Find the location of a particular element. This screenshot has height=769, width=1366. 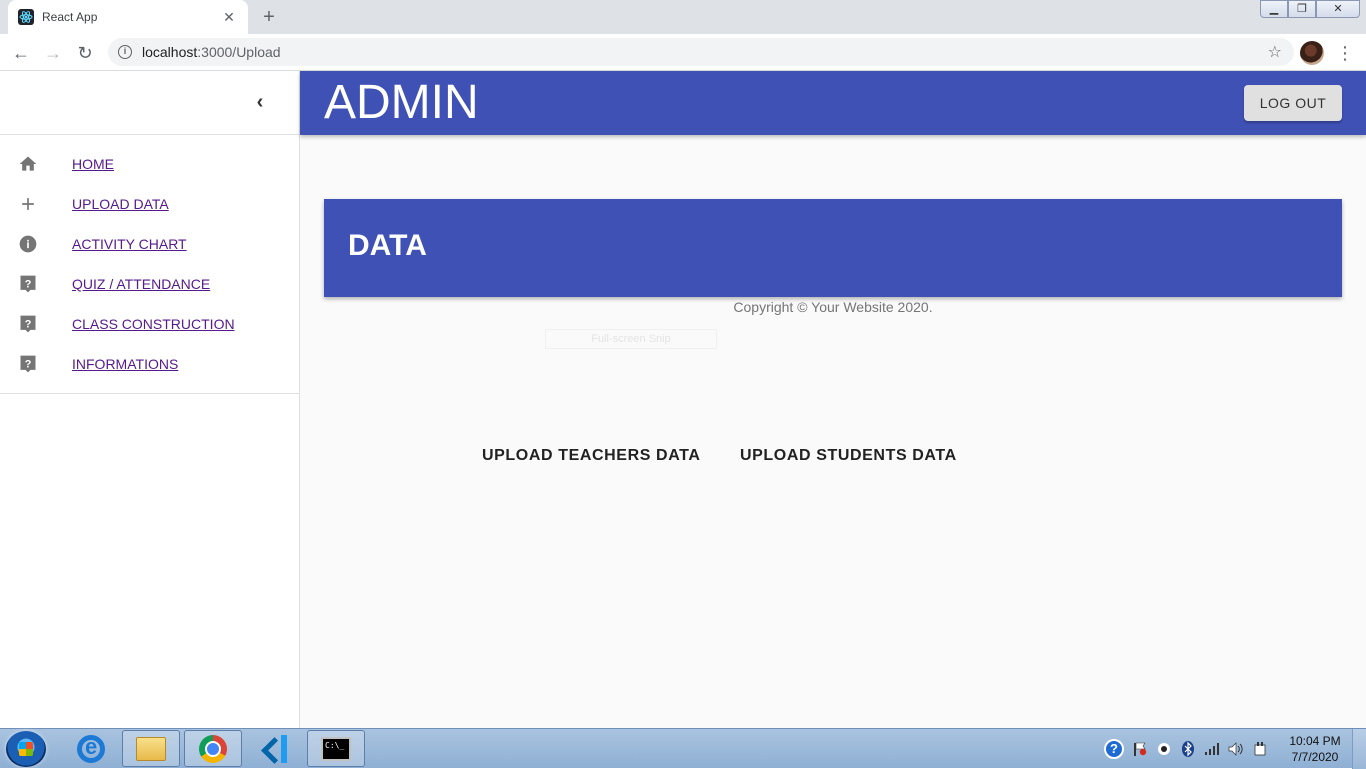

volume-icon is located at coordinates (1236, 749).